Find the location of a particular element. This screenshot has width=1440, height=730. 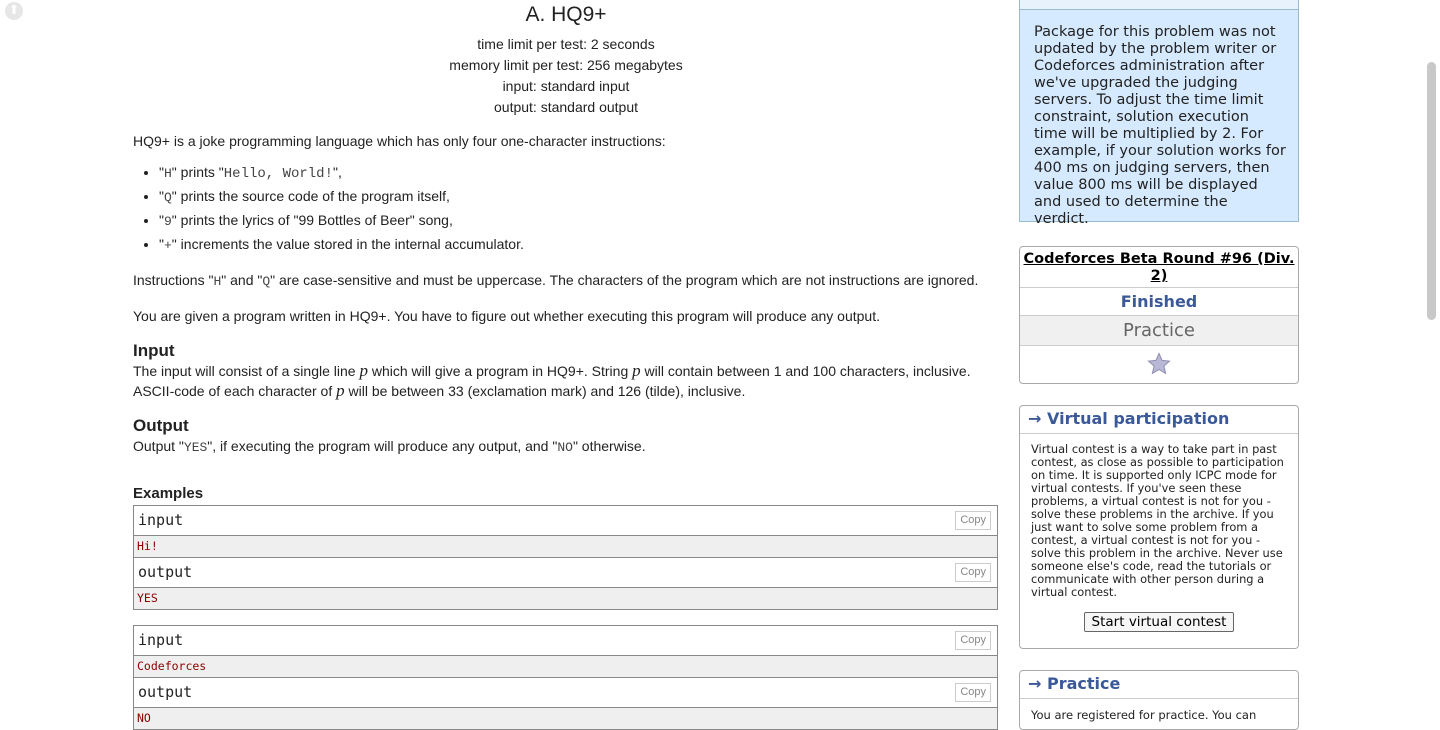

example-2: input Copy Codeforces output Copy NO is located at coordinates (565, 677).